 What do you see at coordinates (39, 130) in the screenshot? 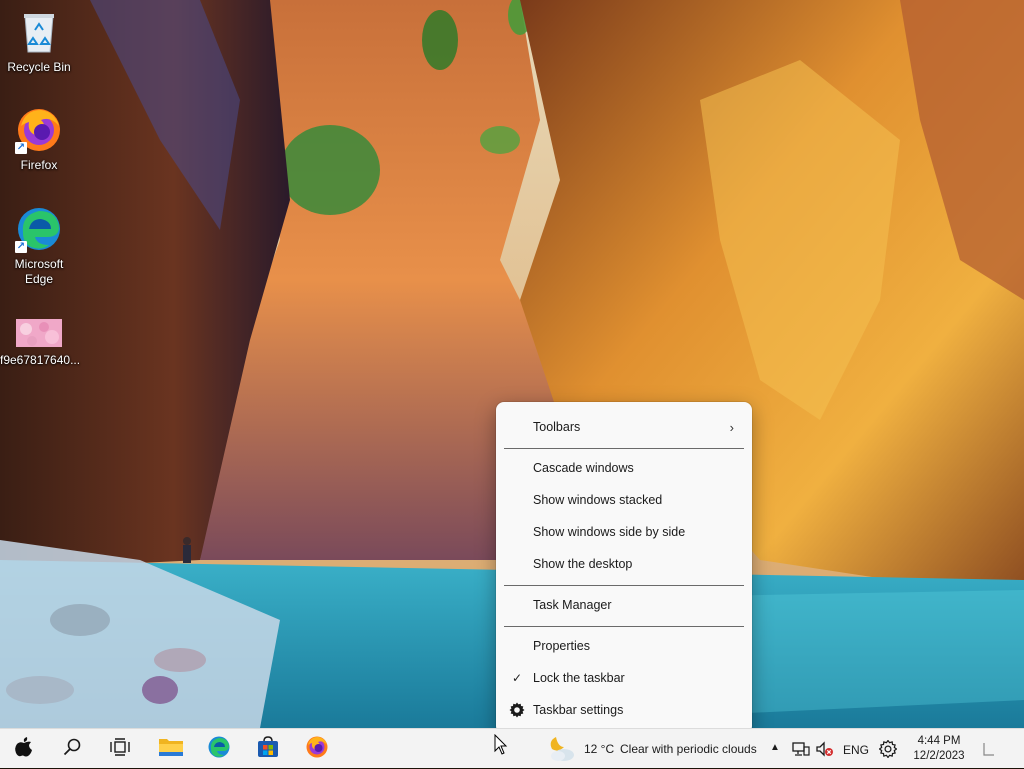
I see `firefox-icon: ↗` at bounding box center [39, 130].